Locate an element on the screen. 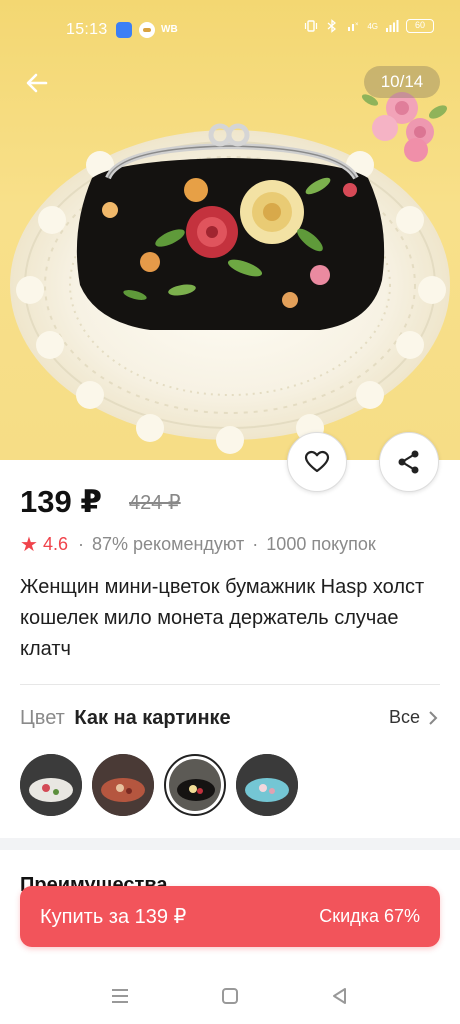 The image size is (460, 1024). menu-nav-button is located at coordinates (120, 996).